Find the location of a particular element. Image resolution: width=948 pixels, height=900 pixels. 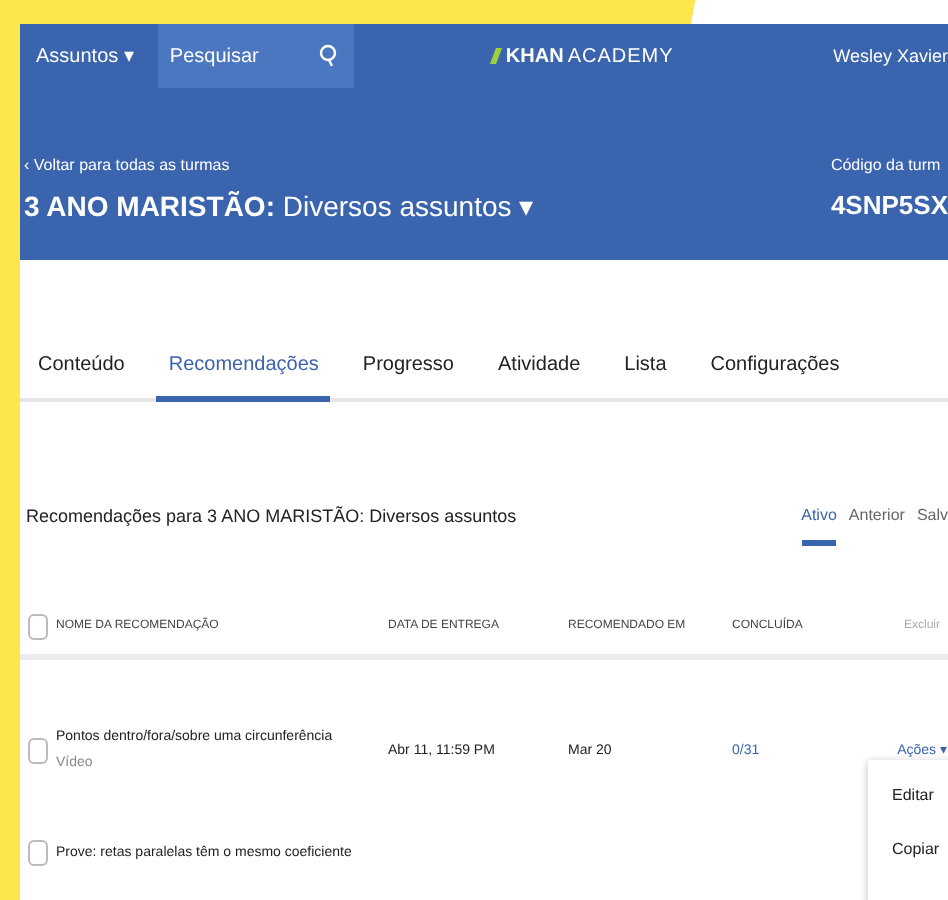

leaf-icon is located at coordinates (495, 56).